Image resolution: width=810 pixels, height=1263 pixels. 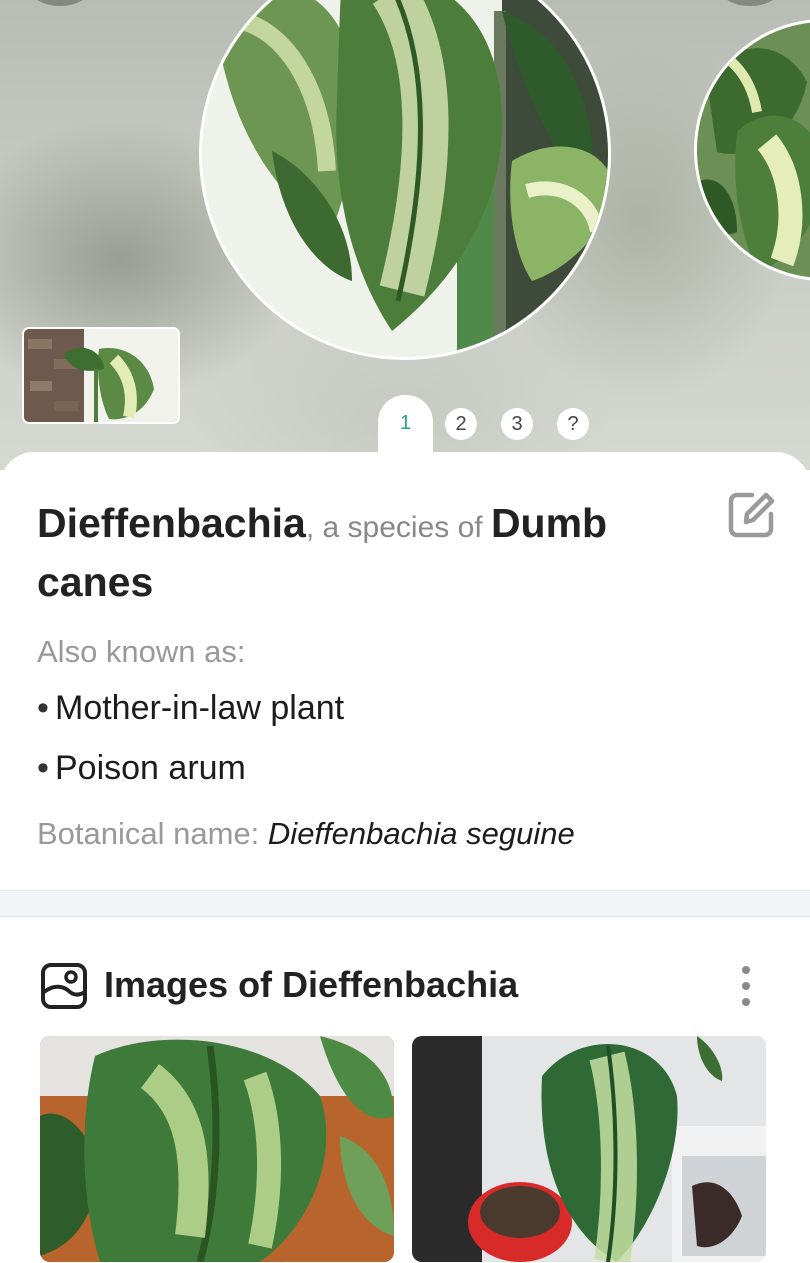 What do you see at coordinates (398, 527) in the screenshot?
I see `species-connector: , a species of` at bounding box center [398, 527].